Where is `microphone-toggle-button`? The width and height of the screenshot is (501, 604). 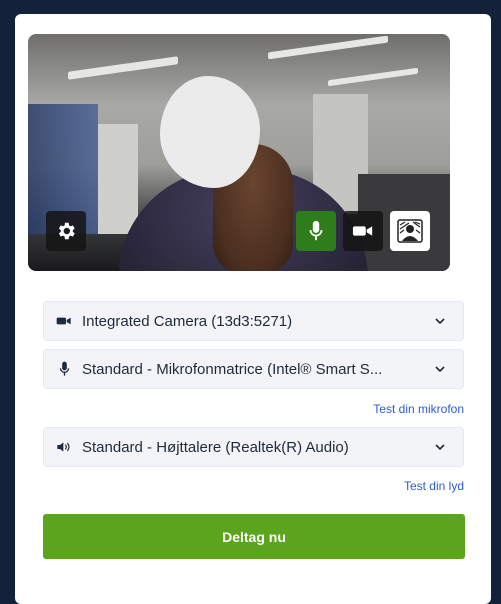 microphone-toggle-button is located at coordinates (316, 231).